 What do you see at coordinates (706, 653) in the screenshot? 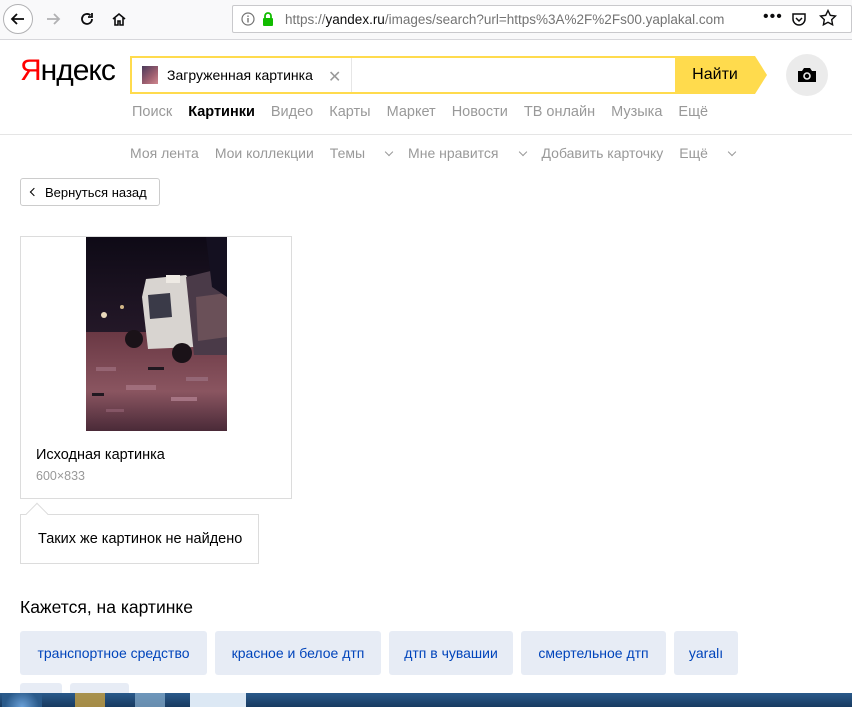
I see `tag-item: yaralı` at bounding box center [706, 653].